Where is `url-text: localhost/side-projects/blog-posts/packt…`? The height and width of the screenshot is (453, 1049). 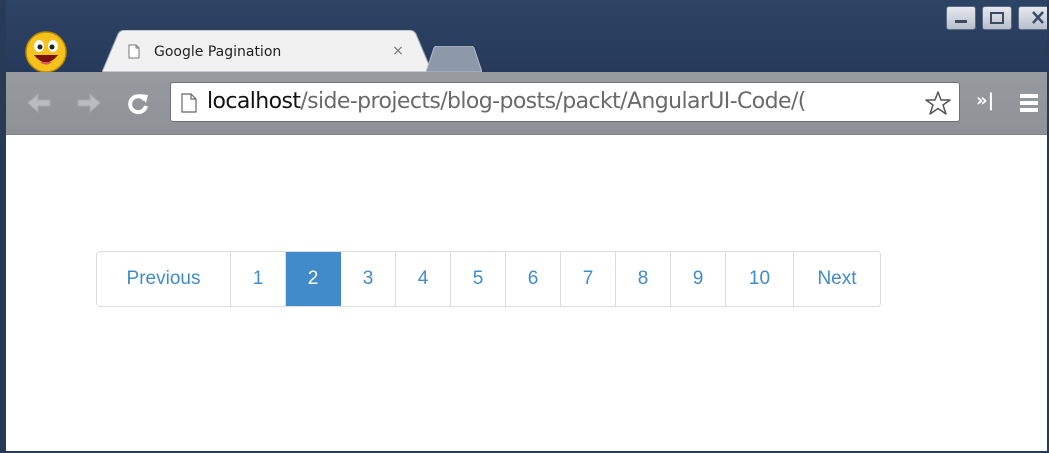 url-text: localhost/side-projects/blog-posts/packt… is located at coordinates (506, 101).